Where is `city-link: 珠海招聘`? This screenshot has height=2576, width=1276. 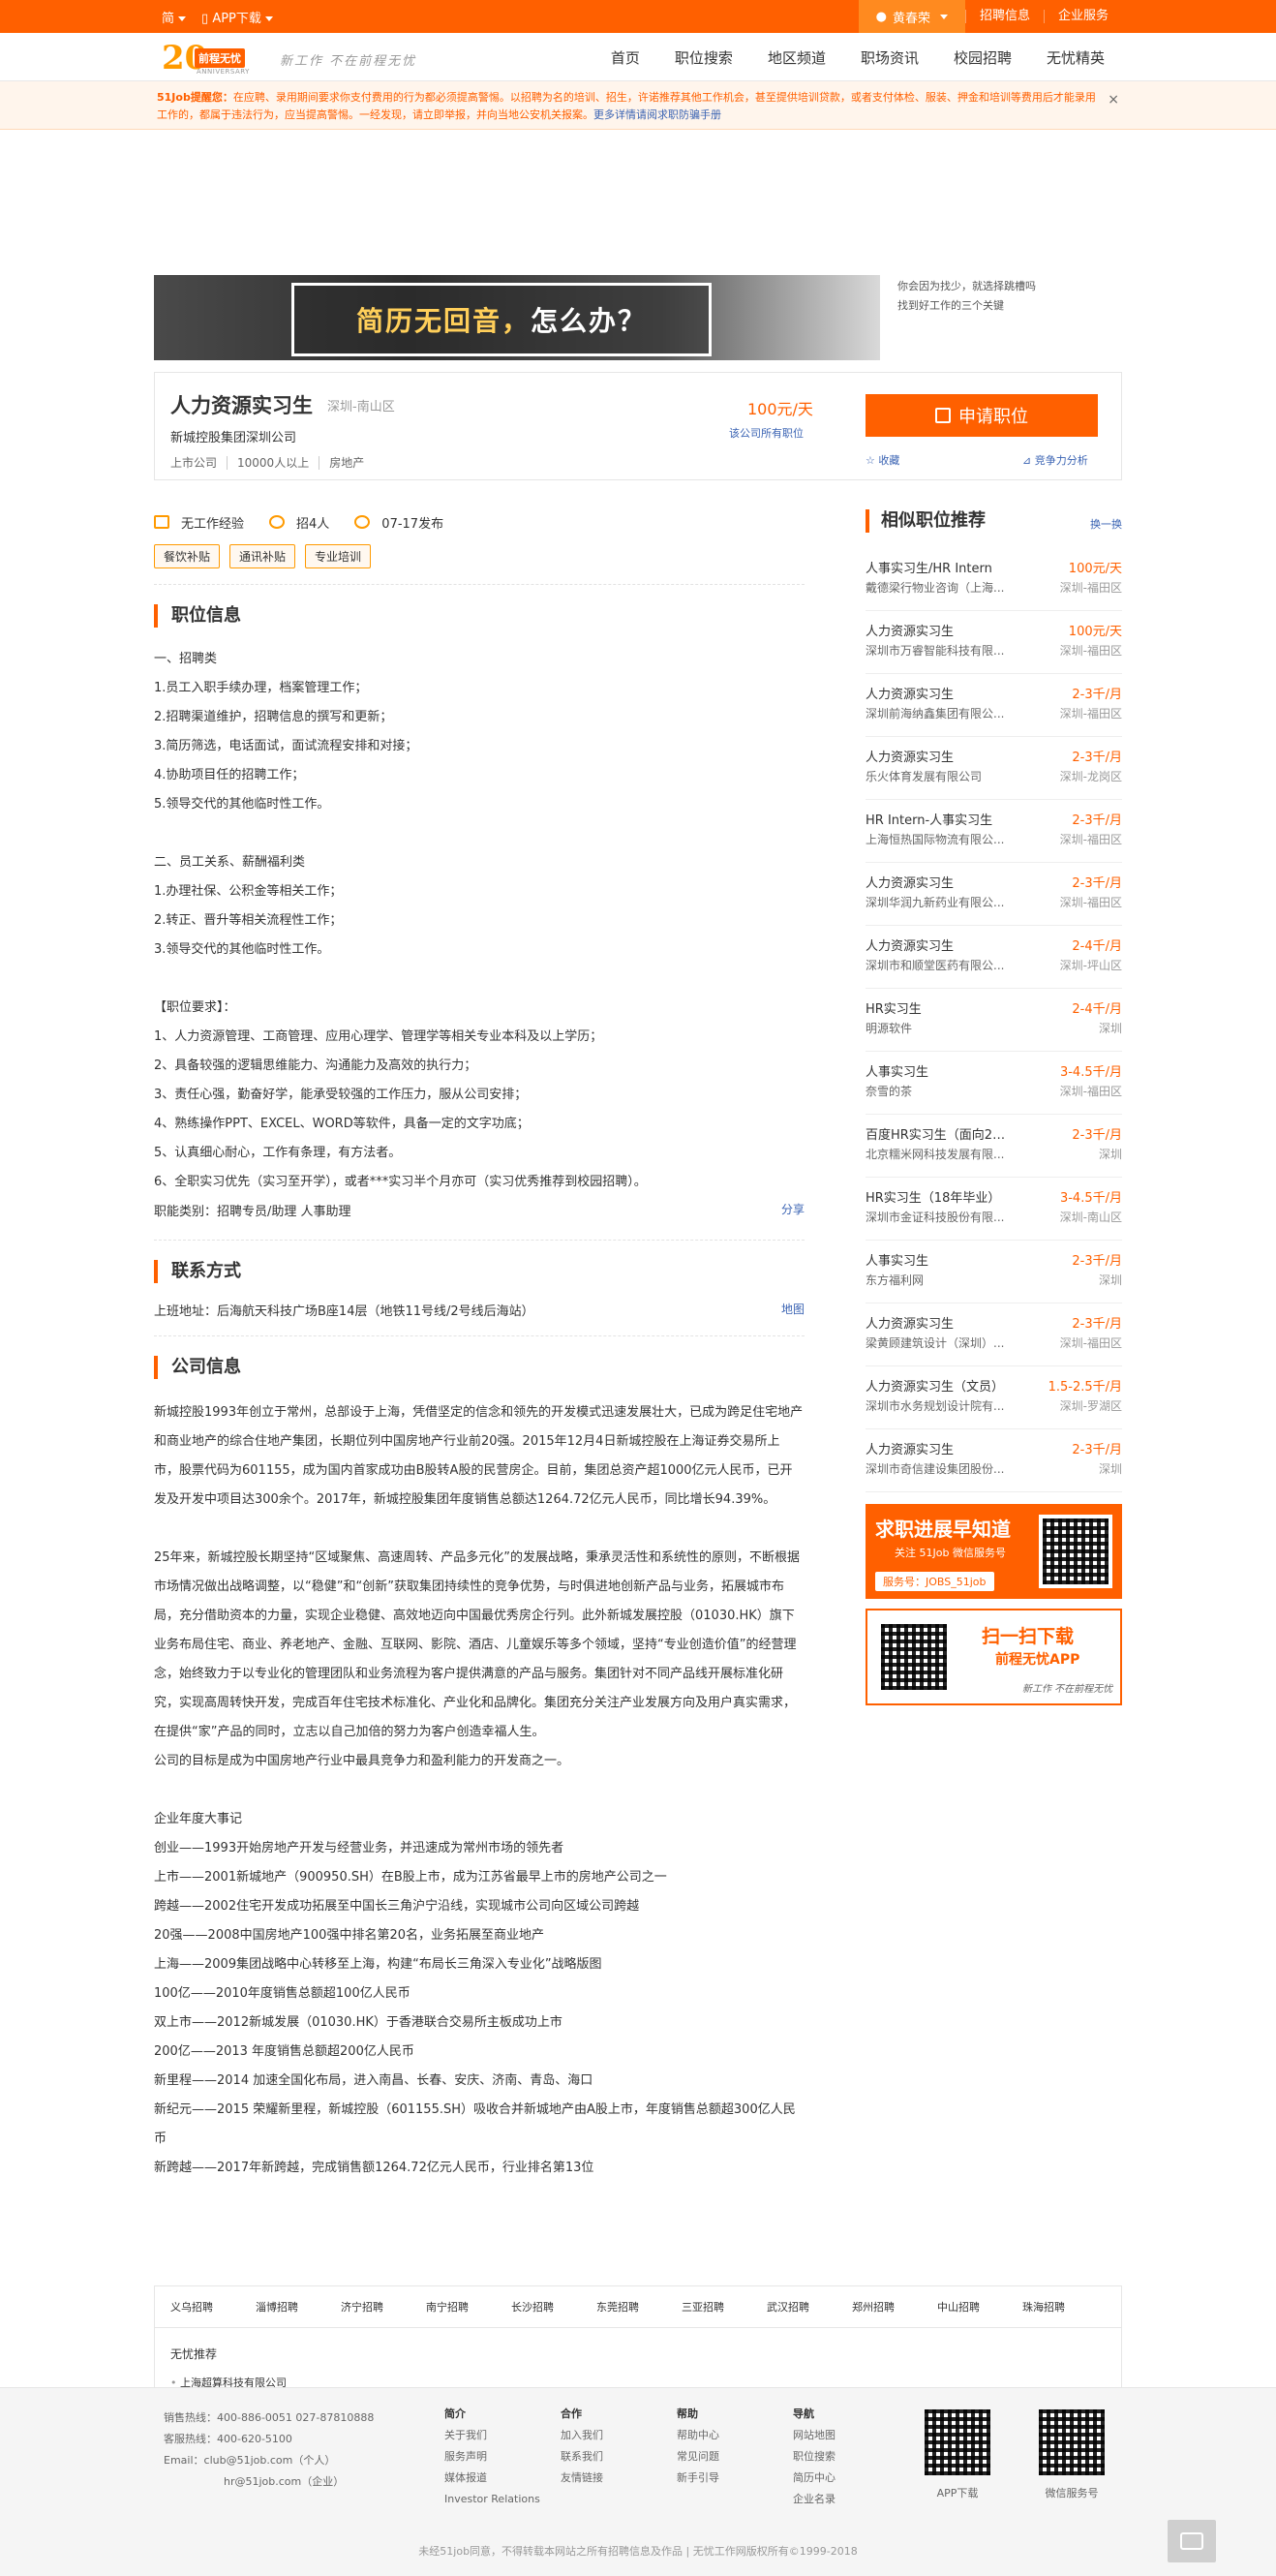
city-link: 珠海招聘 is located at coordinates (1065, 2307).